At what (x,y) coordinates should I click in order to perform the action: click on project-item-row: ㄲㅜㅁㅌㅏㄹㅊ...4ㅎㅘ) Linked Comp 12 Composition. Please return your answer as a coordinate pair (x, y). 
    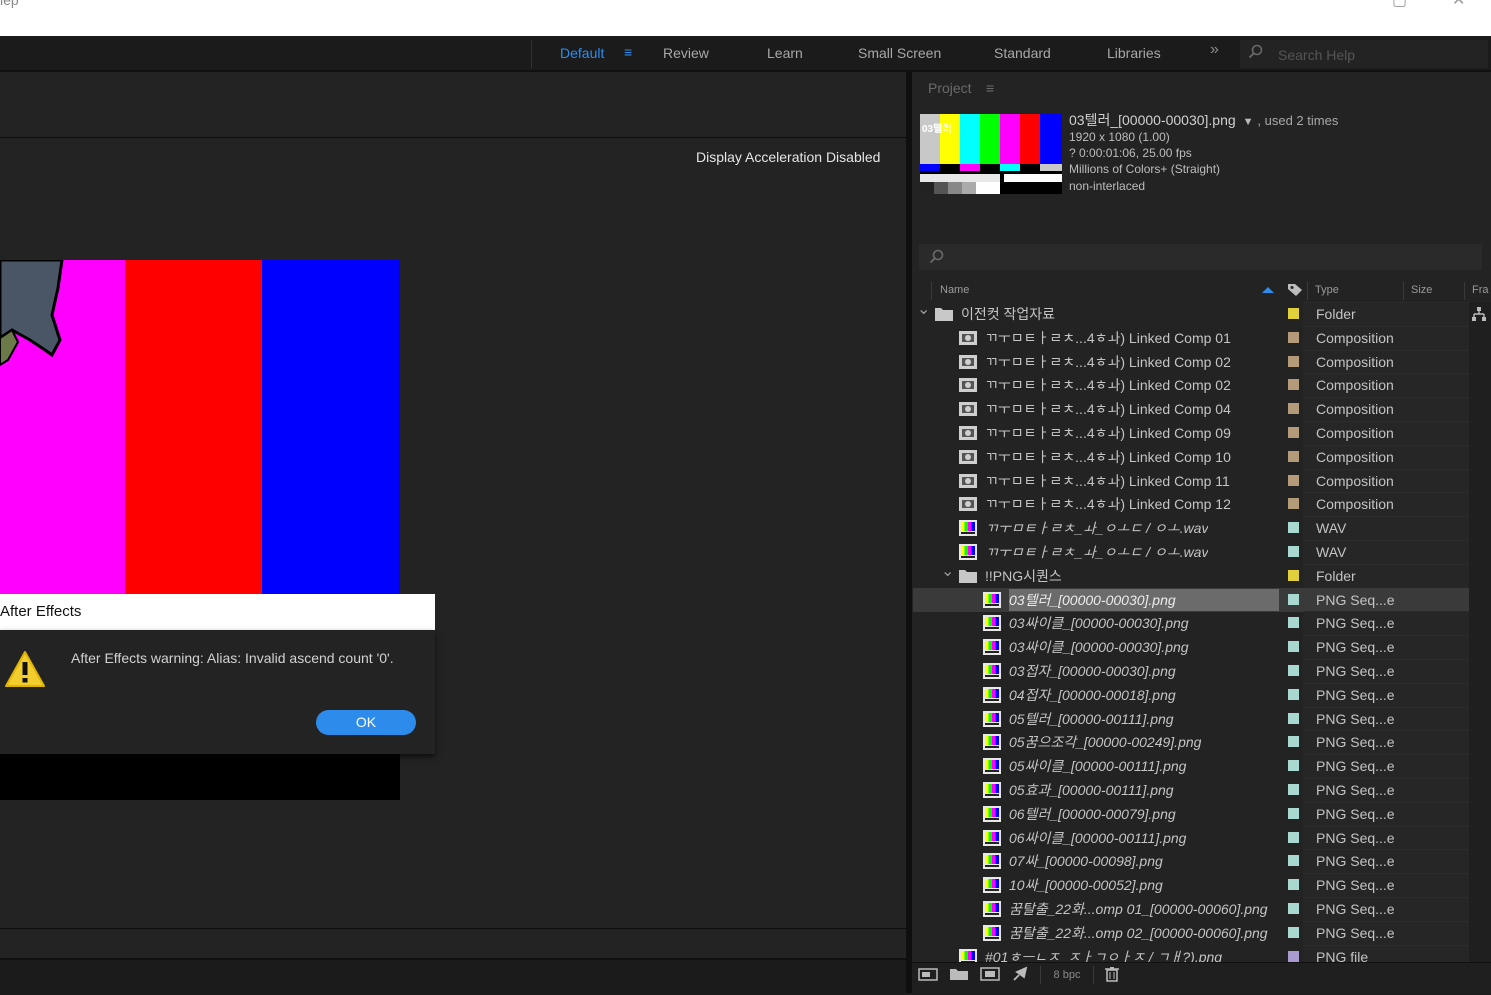
    Looking at the image, I should click on (1191, 505).